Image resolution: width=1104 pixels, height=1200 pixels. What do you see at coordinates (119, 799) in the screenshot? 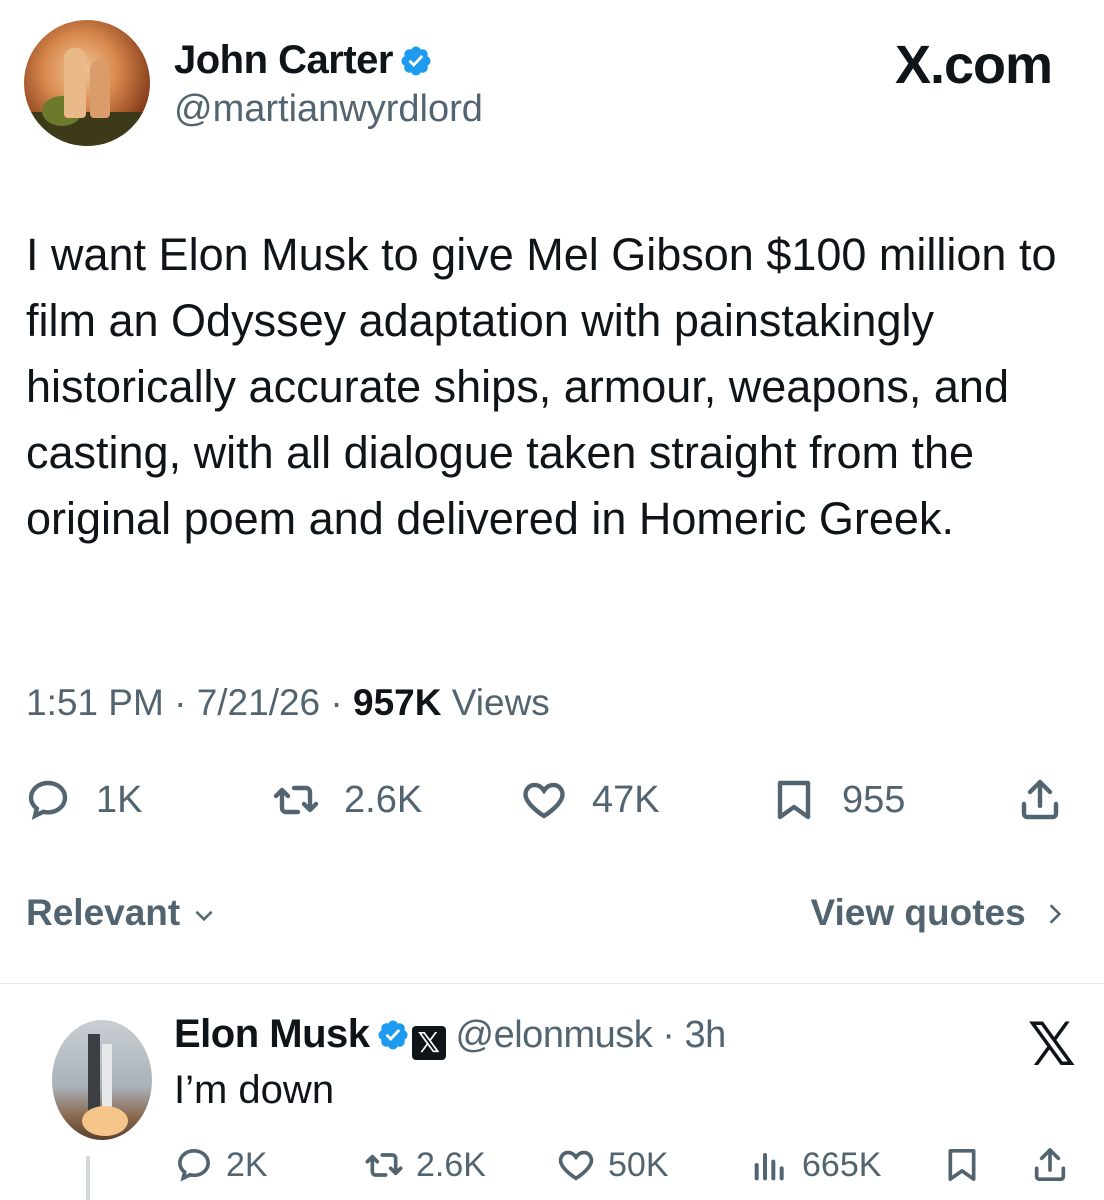
I see `reply-count: 1K` at bounding box center [119, 799].